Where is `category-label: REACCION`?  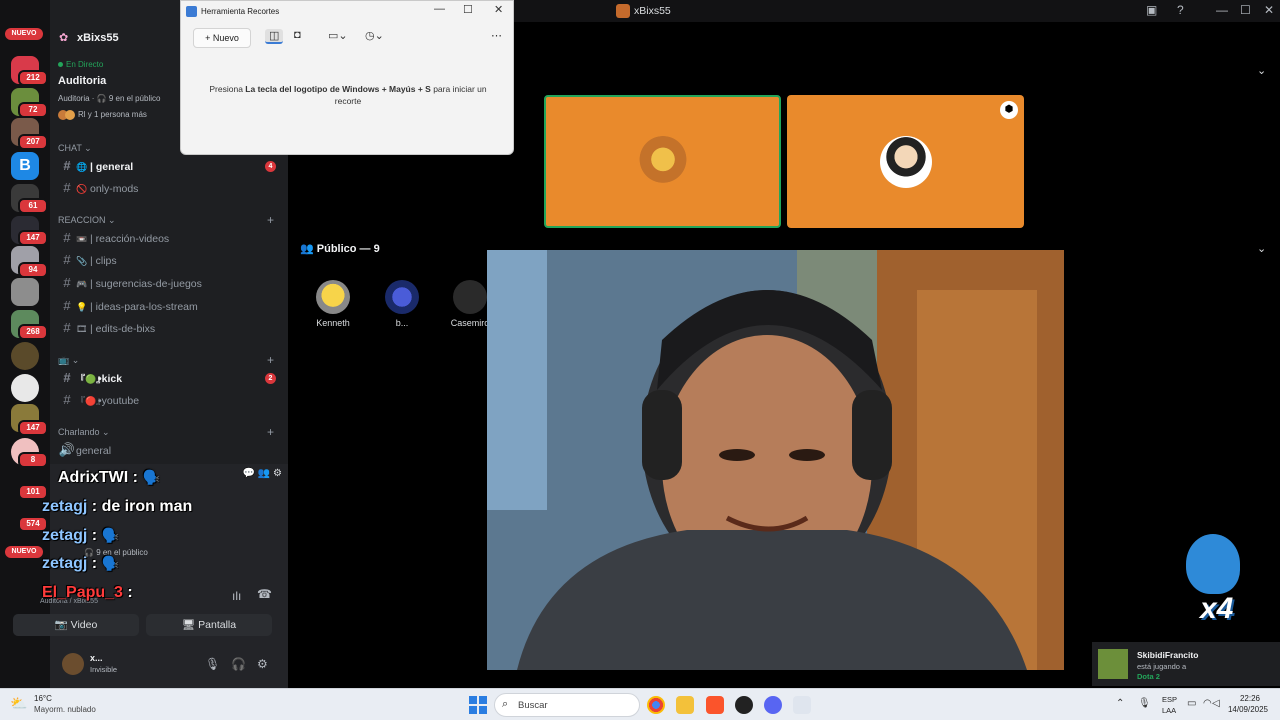
category-label: REACCION is located at coordinates (82, 220).